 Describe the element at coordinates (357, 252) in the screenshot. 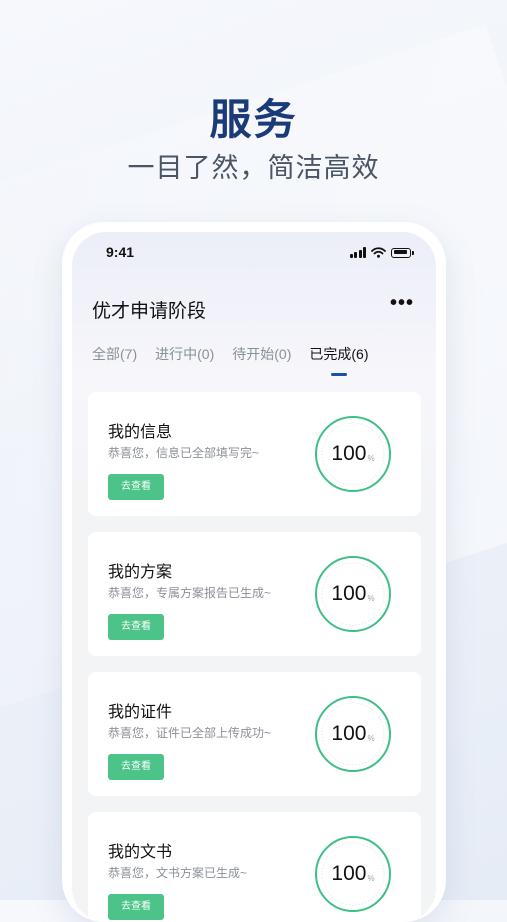

I see `signal-icon` at that location.